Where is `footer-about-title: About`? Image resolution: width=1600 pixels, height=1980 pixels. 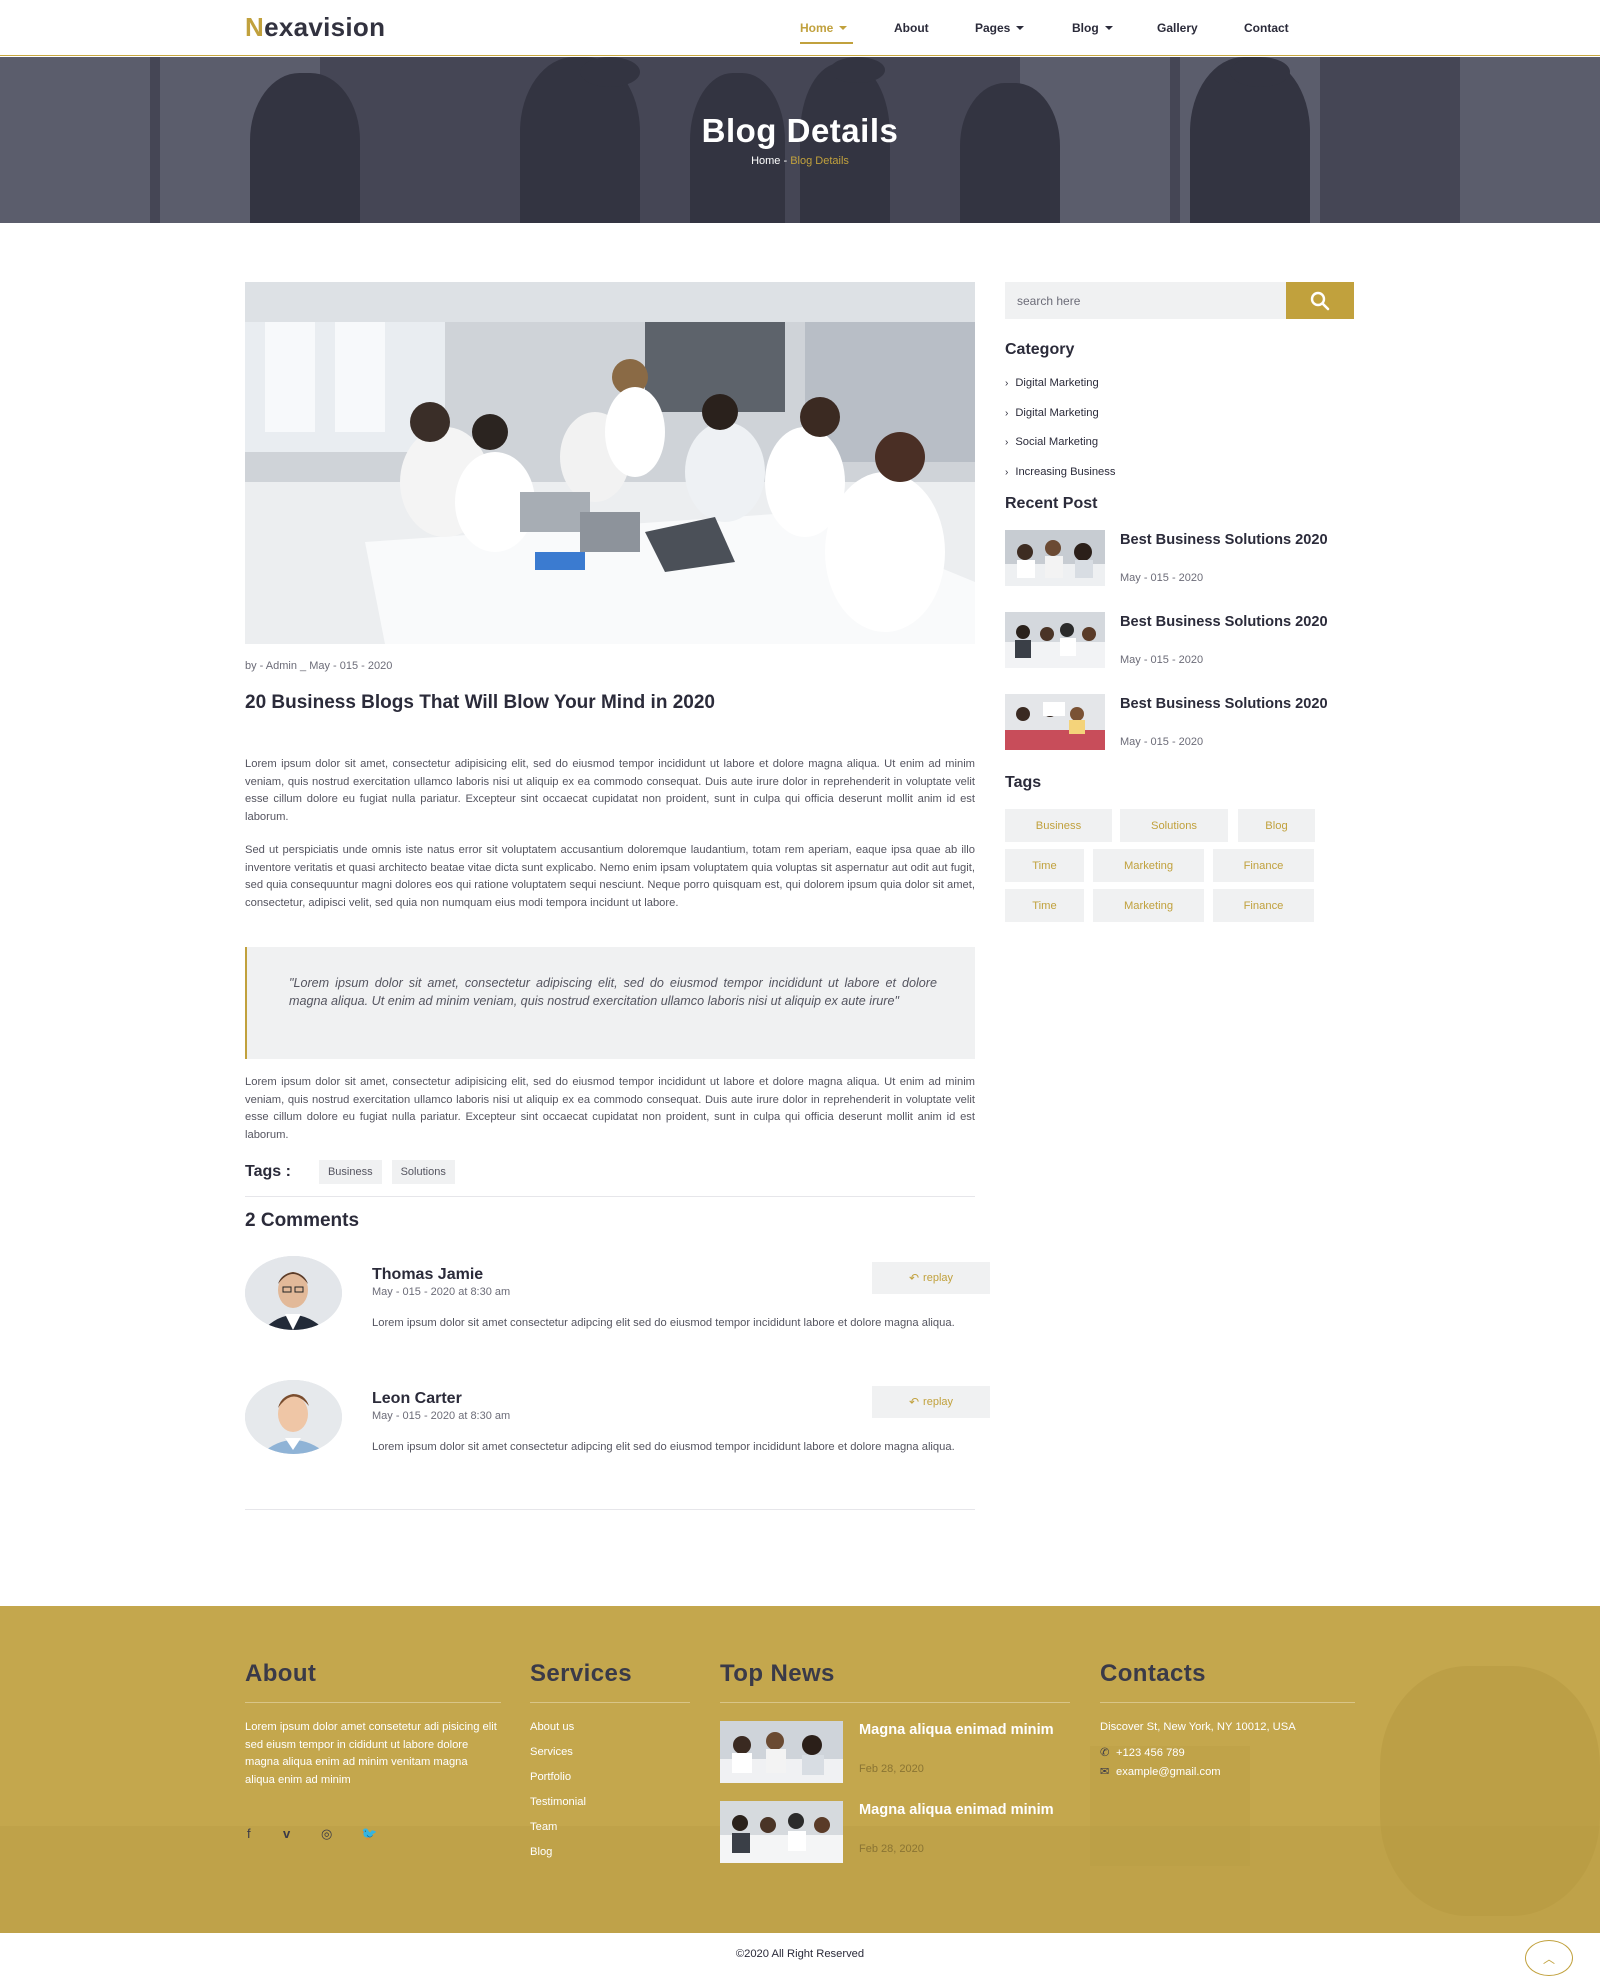
footer-about-title: About is located at coordinates (281, 1673).